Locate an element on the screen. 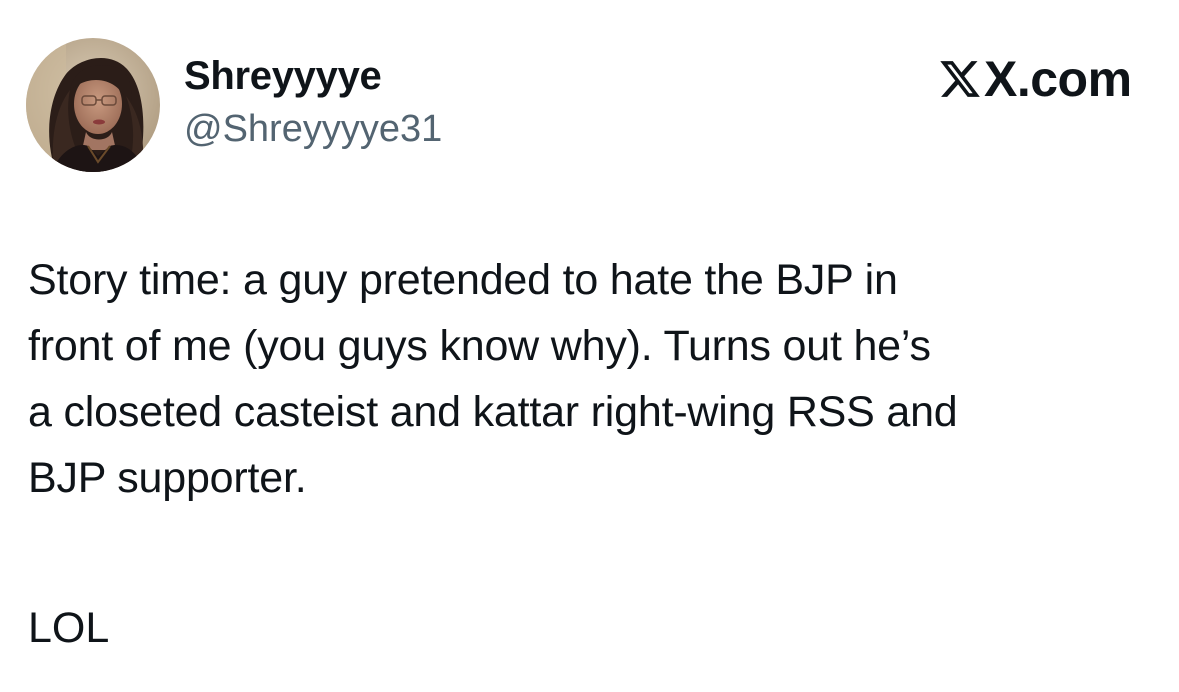 The image size is (1179, 692). avatar-image is located at coordinates (93, 105).